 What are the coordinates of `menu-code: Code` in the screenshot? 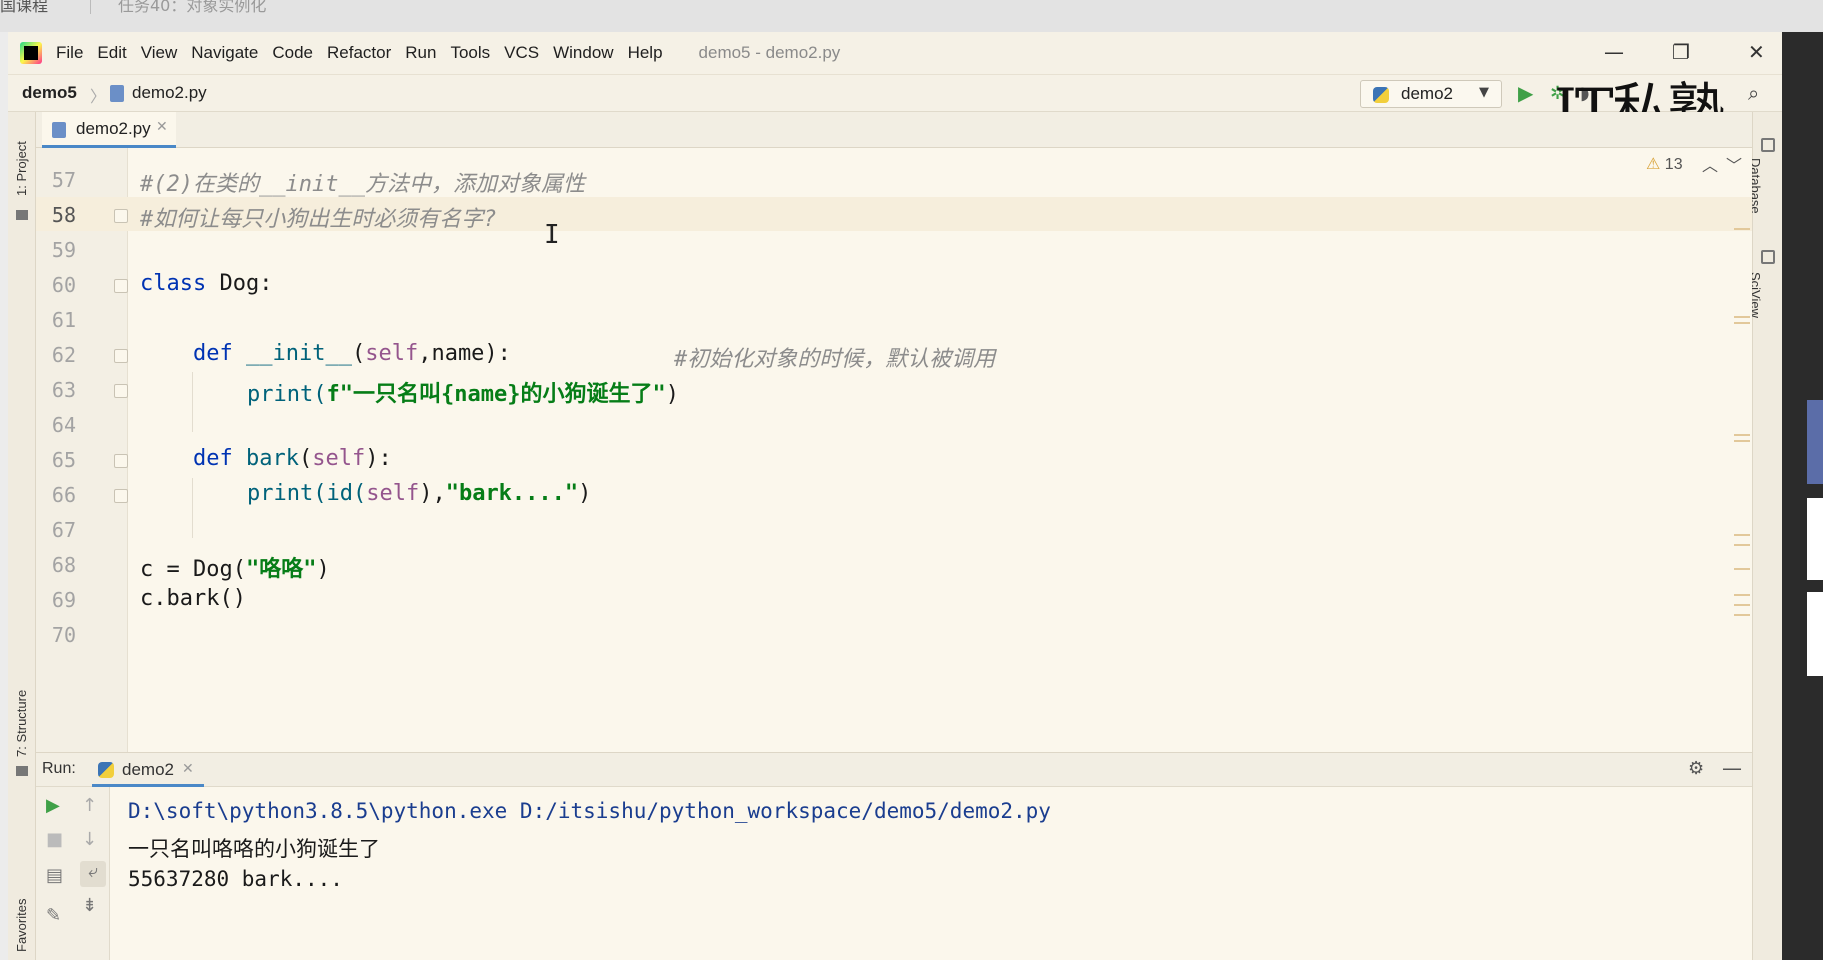 It's located at (292, 53).